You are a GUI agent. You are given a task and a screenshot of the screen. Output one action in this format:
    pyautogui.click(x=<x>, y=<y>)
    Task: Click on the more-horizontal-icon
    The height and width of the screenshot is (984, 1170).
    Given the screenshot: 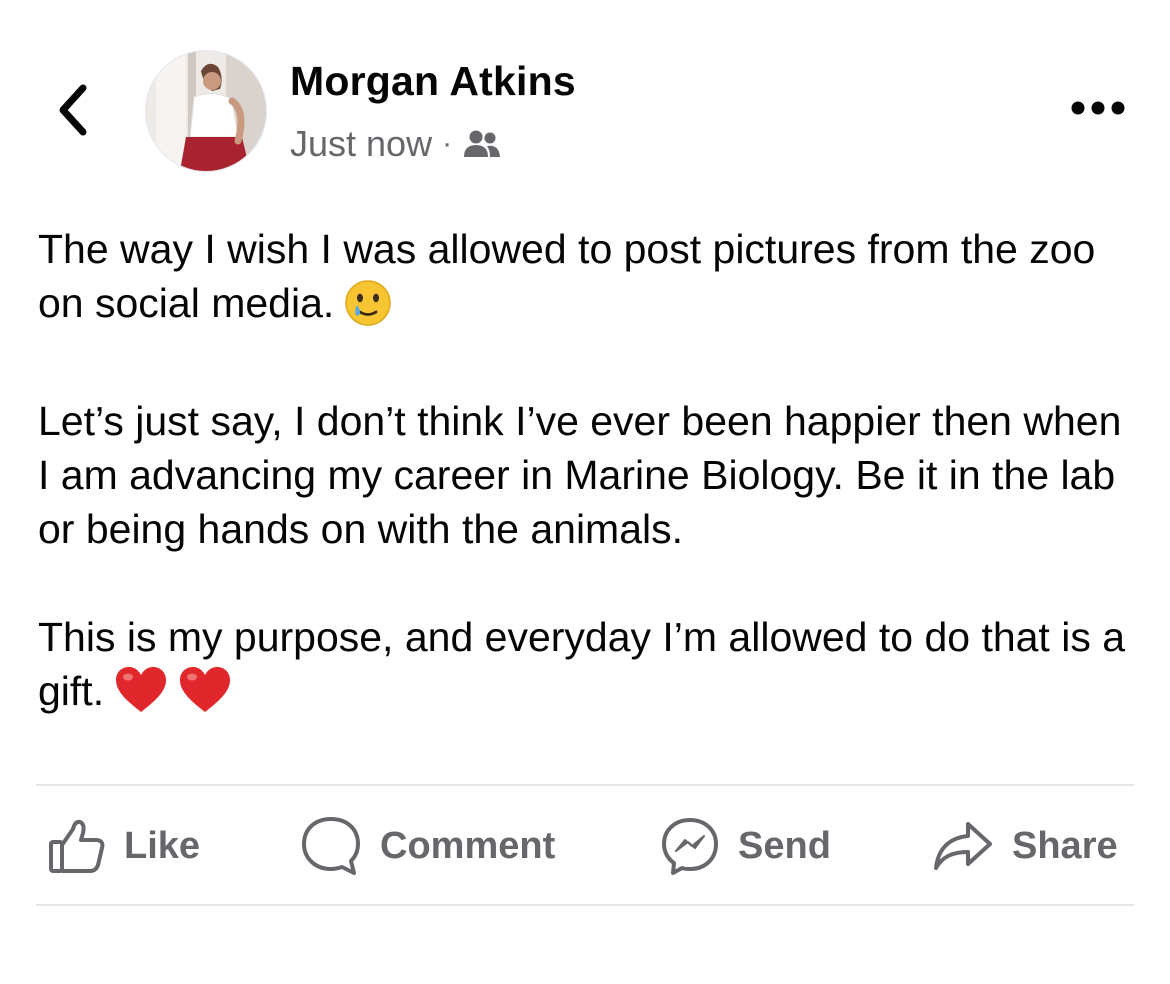 What is the action you would take?
    pyautogui.click(x=1098, y=110)
    